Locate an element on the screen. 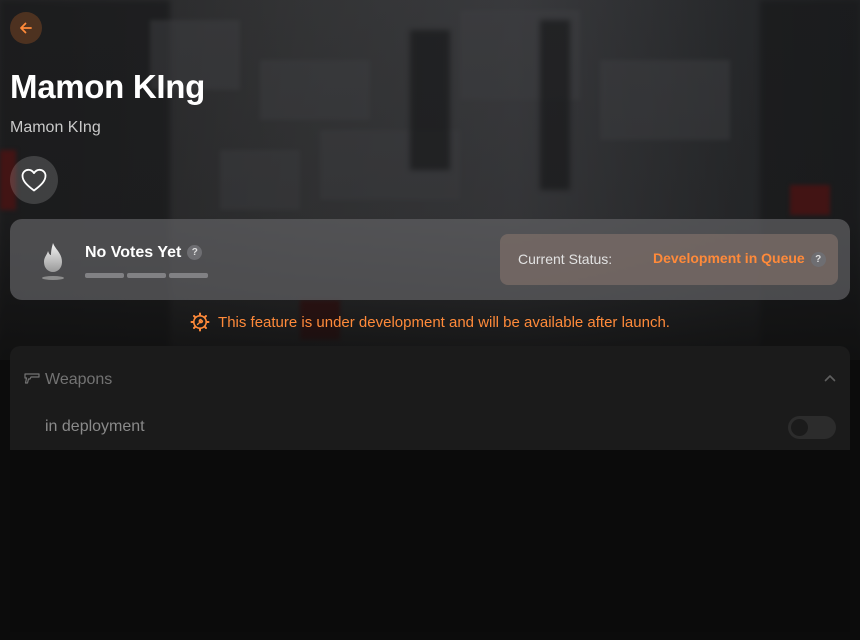 This screenshot has width=860, height=640. status-label: Current Status: is located at coordinates (565, 259).